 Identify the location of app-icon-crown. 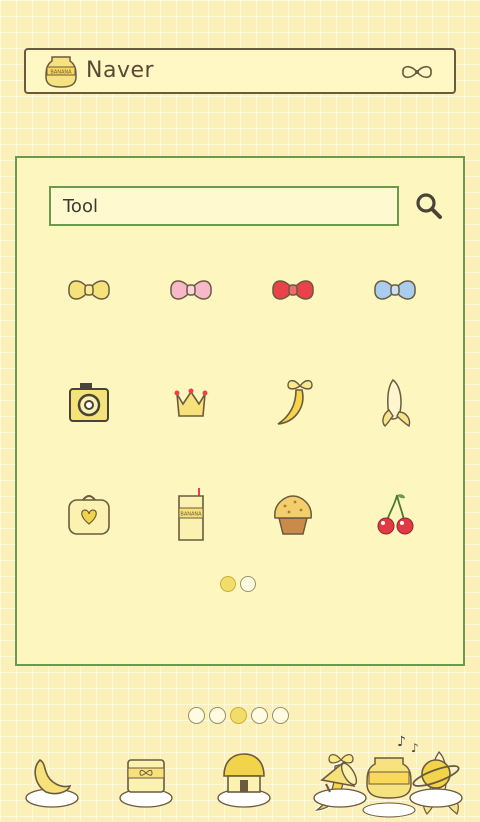
(191, 402).